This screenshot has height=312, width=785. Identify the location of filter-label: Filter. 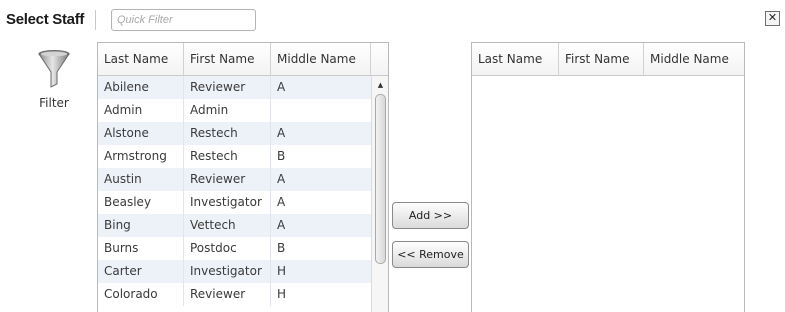
(54, 103).